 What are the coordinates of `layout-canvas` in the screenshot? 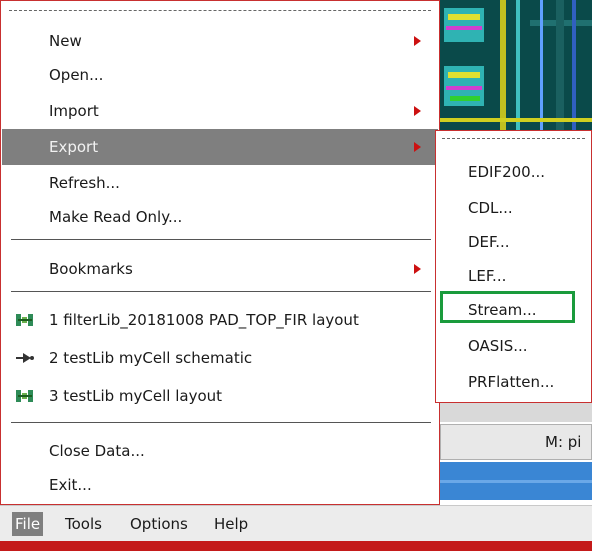 It's located at (516, 65).